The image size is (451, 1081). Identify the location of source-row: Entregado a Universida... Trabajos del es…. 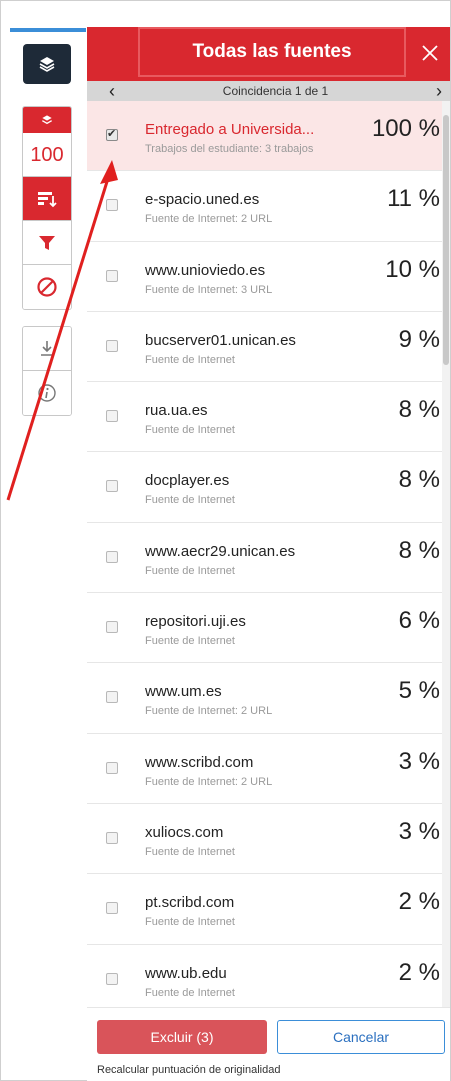
(268, 136).